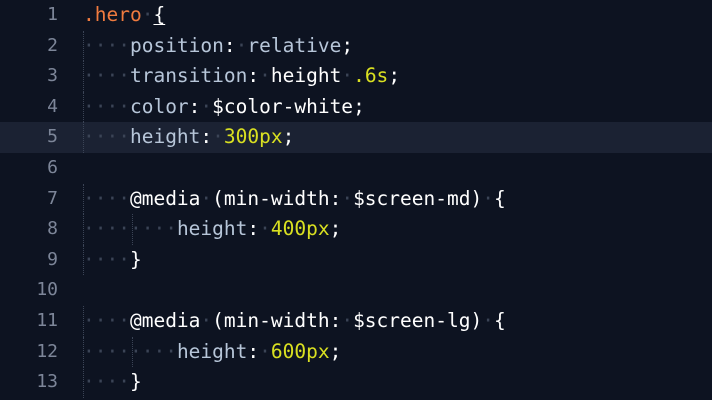  I want to click on code-text: ····color:·$color-white;, so click(224, 107).